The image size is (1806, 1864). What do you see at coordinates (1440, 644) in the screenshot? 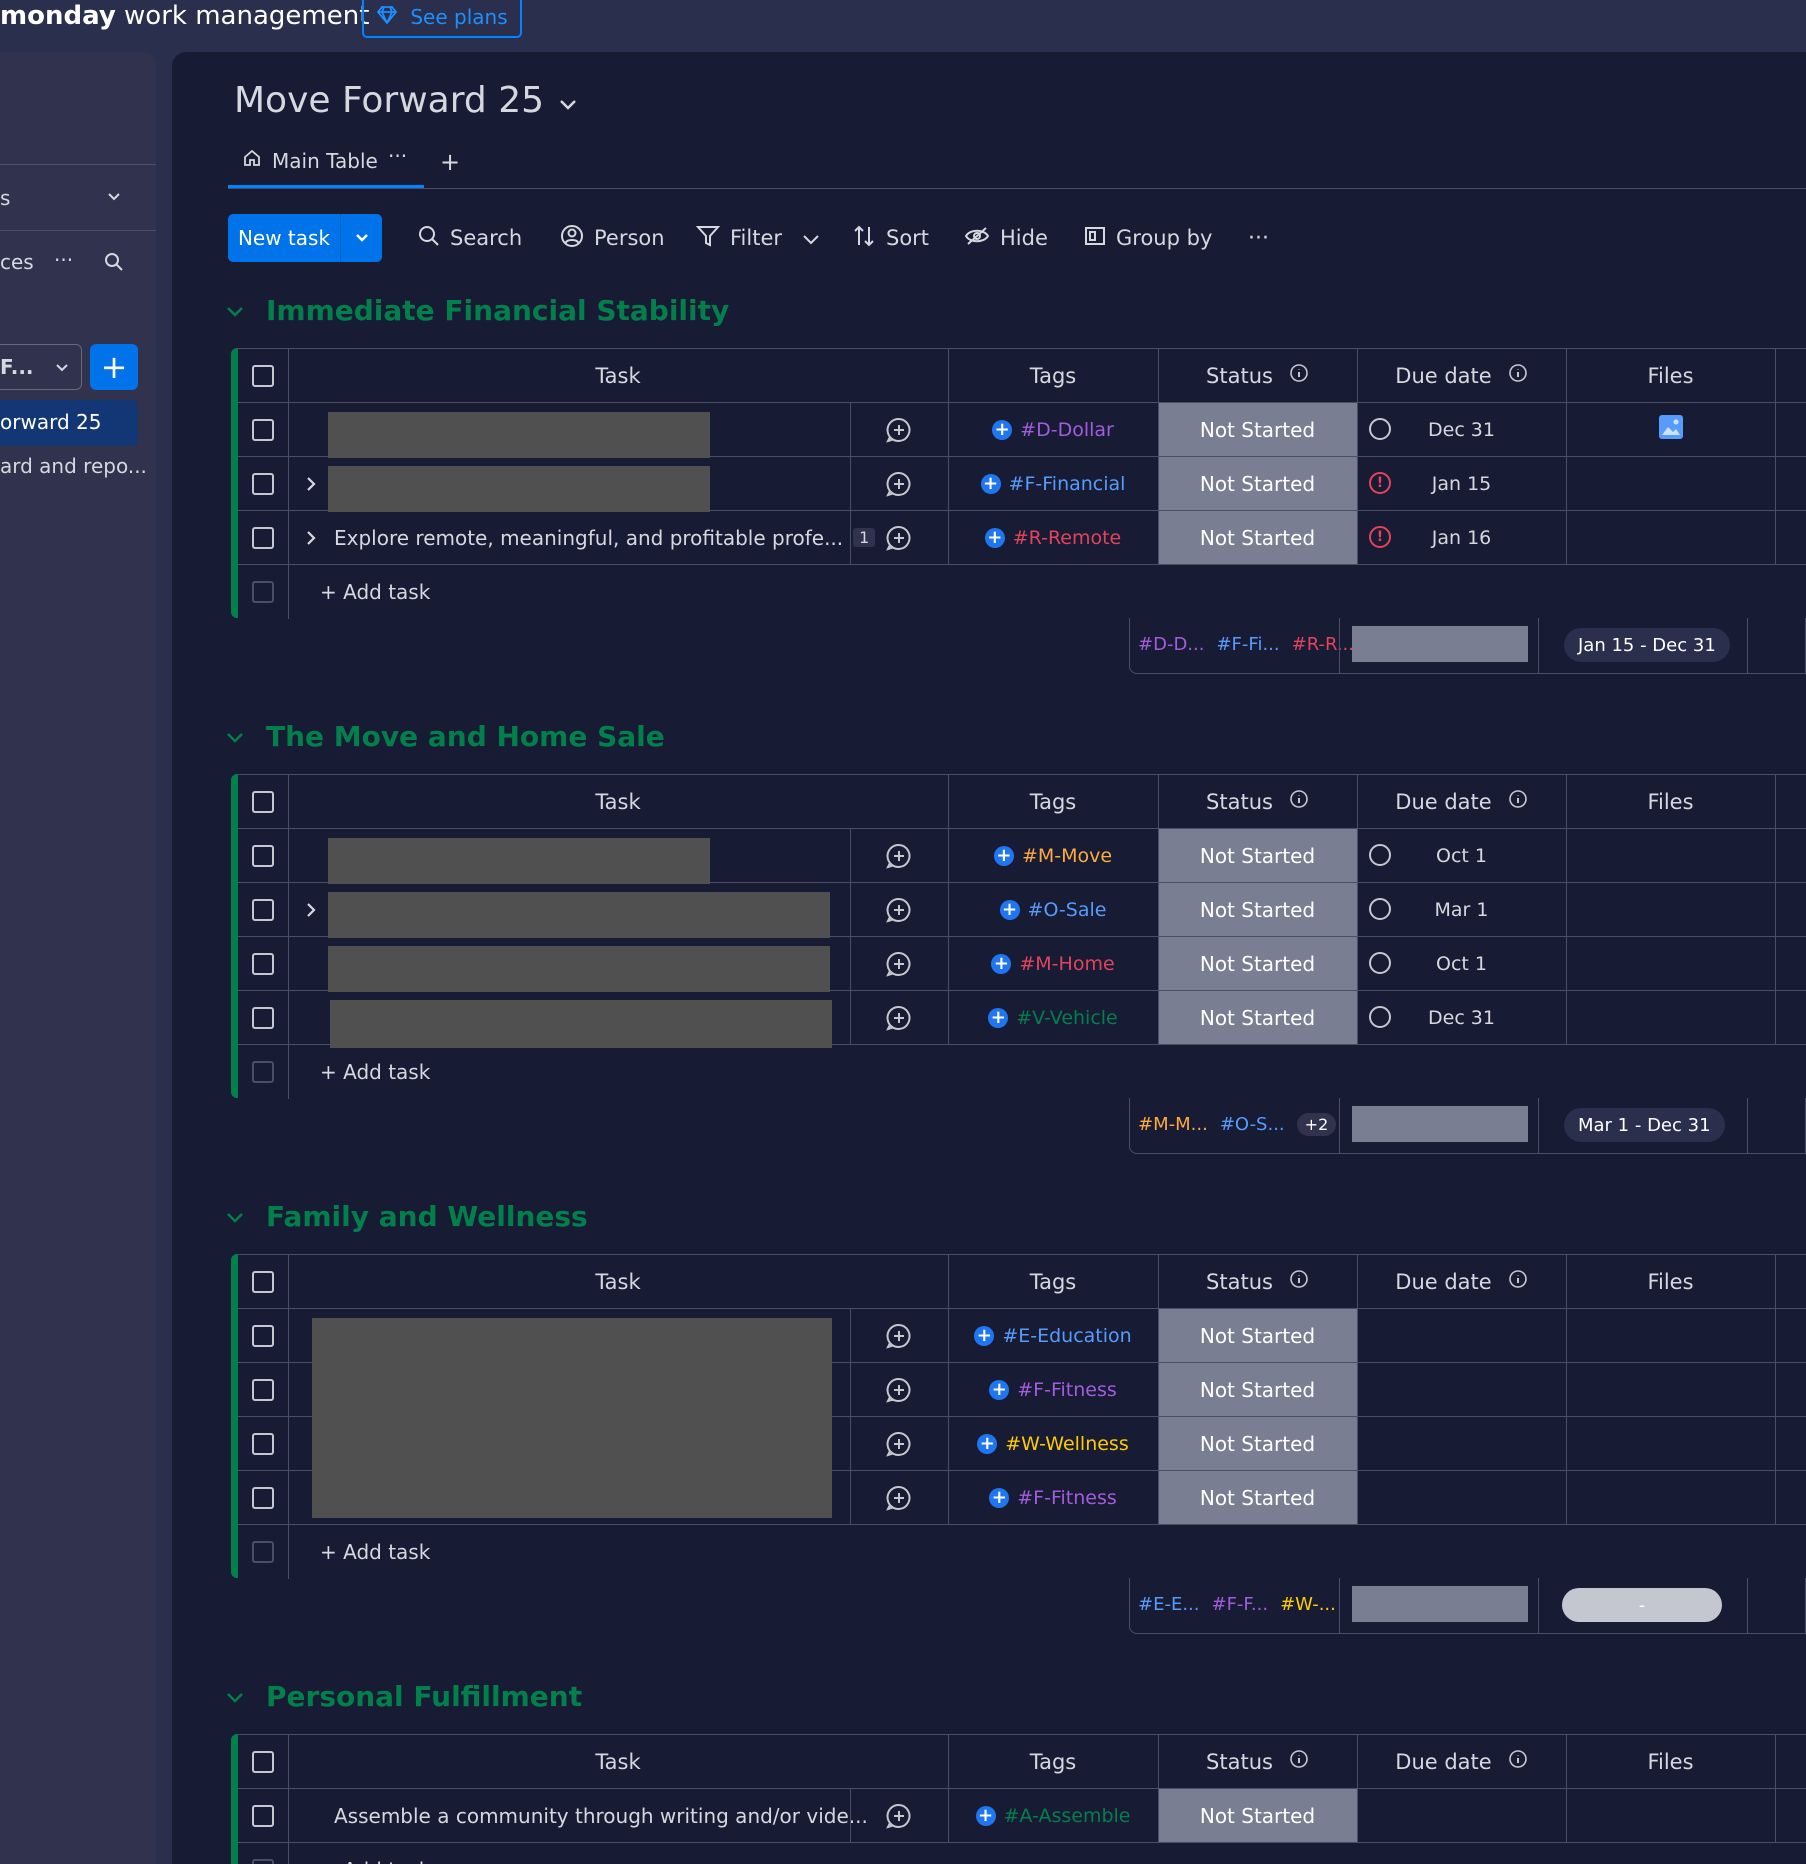
I see `status-summary-bar` at bounding box center [1440, 644].